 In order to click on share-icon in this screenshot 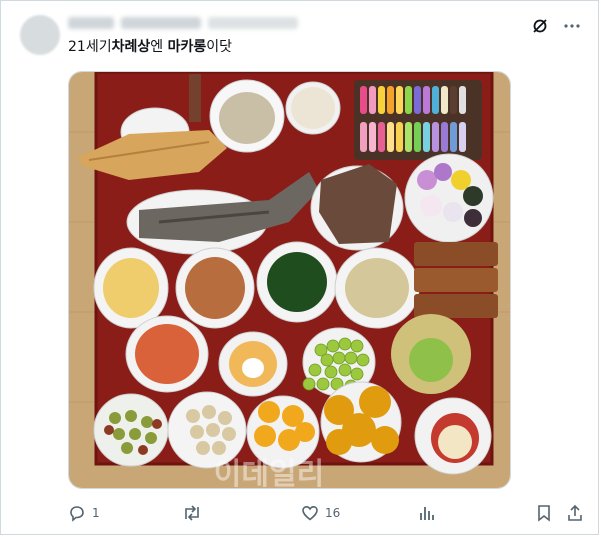, I will do `click(575, 512)`.